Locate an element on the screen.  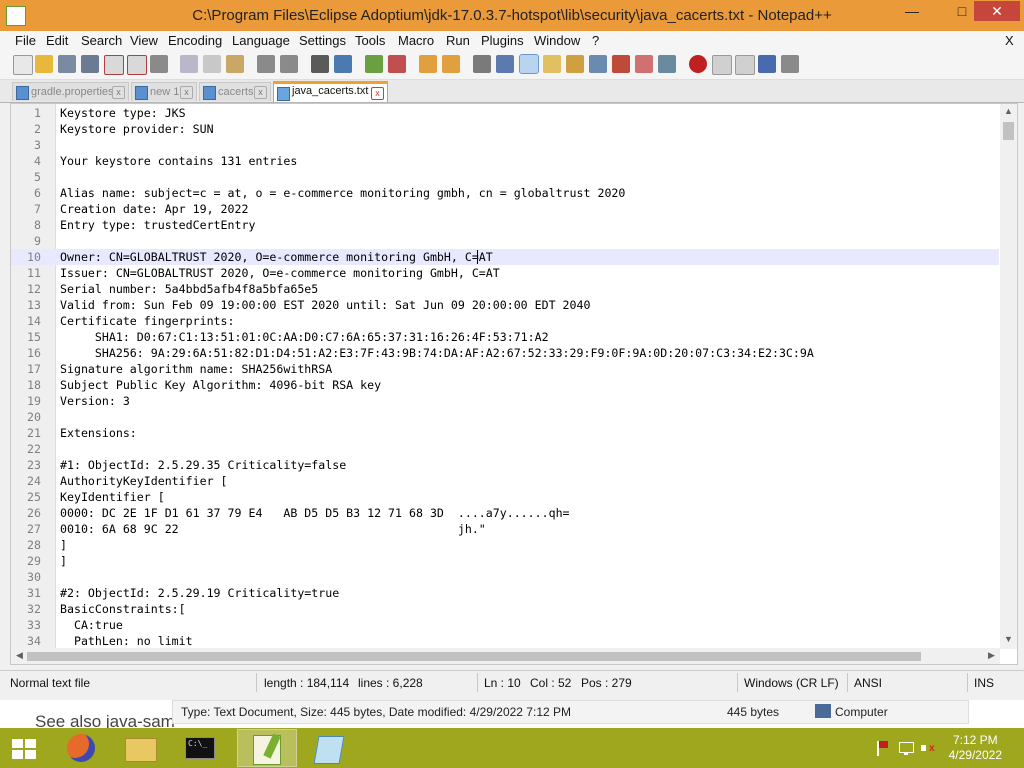
save-icon is located at coordinates (67, 64).